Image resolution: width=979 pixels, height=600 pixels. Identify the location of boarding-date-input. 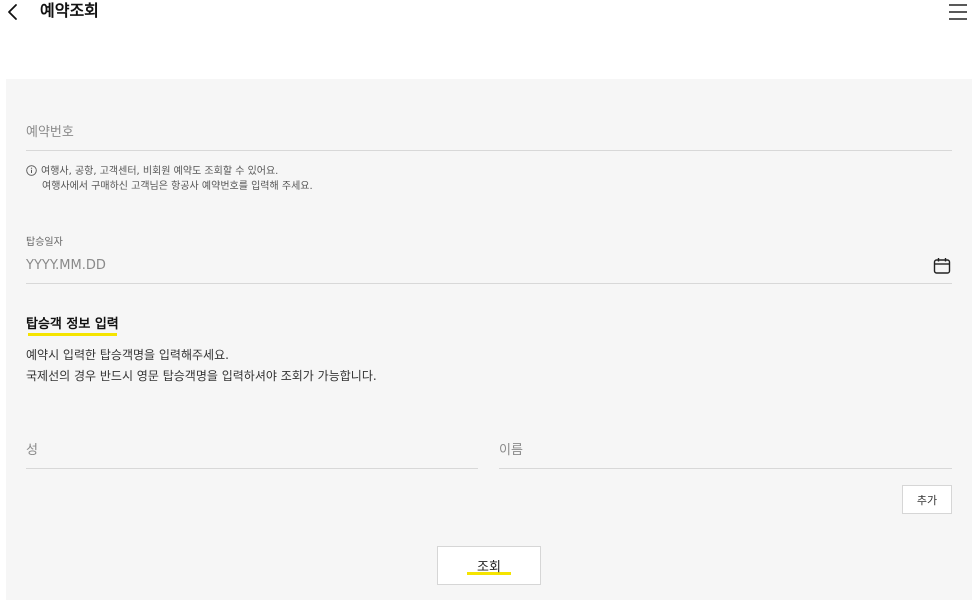
(466, 266).